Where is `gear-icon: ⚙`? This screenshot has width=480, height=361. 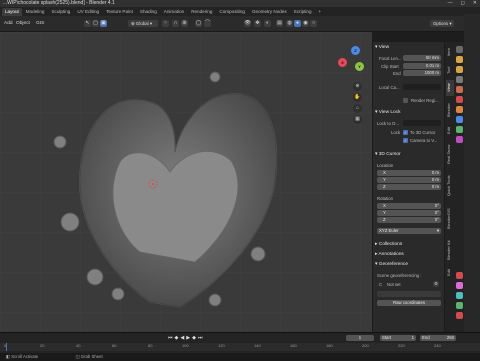
gear-icon: ⚙ is located at coordinates (436, 284).